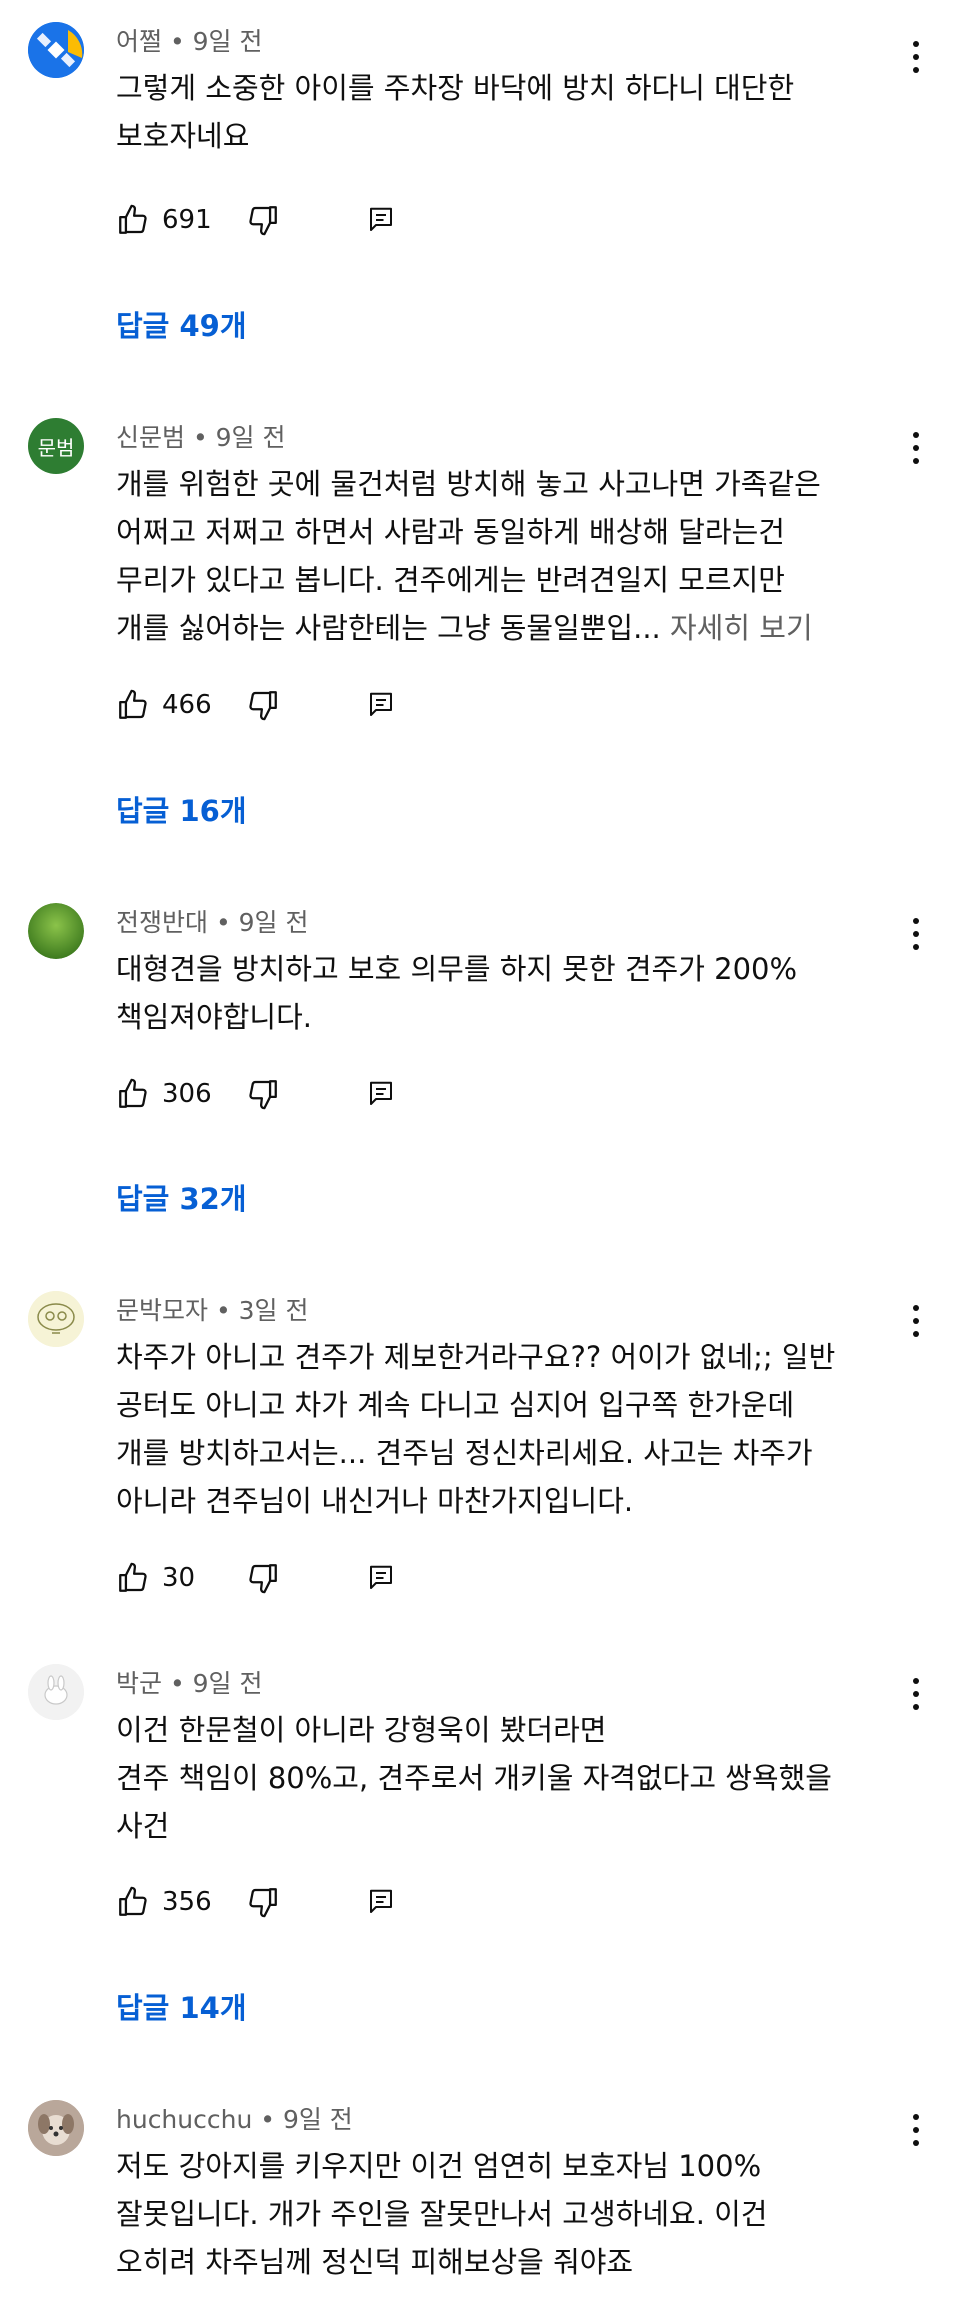 The image size is (971, 2299). I want to click on avatar: 문범, so click(56, 446).